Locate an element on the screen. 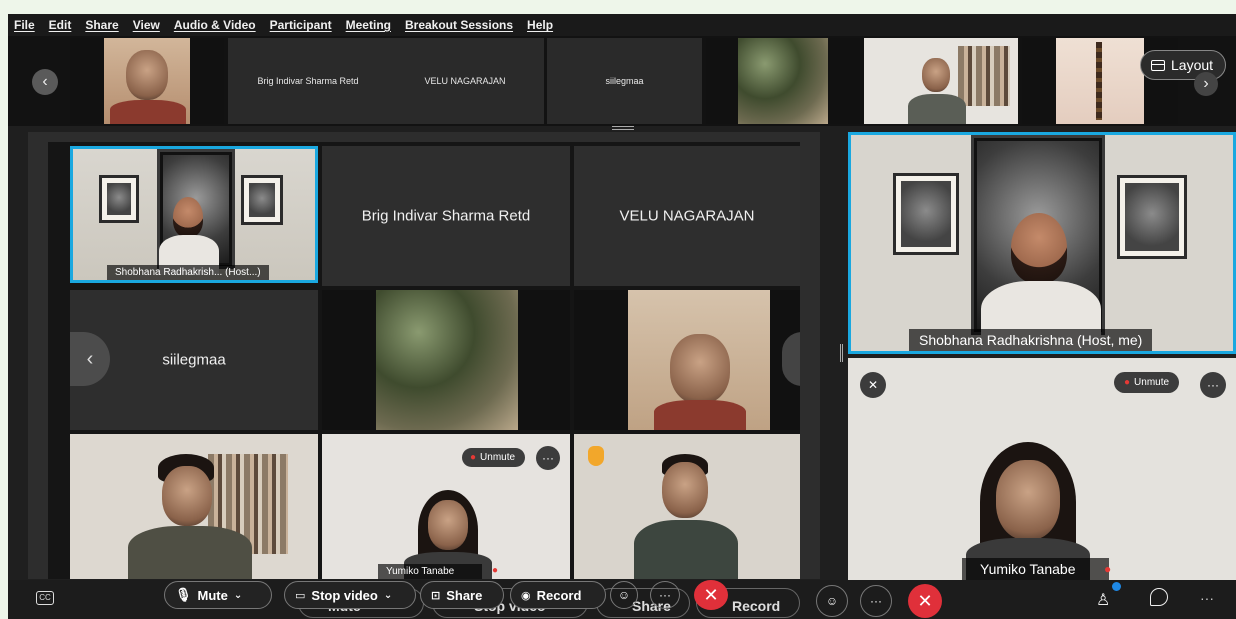 The image size is (1236, 619). grid-tile-yumiko: ● Unmute ··· Yumiko Tanabe ● is located at coordinates (446, 506).